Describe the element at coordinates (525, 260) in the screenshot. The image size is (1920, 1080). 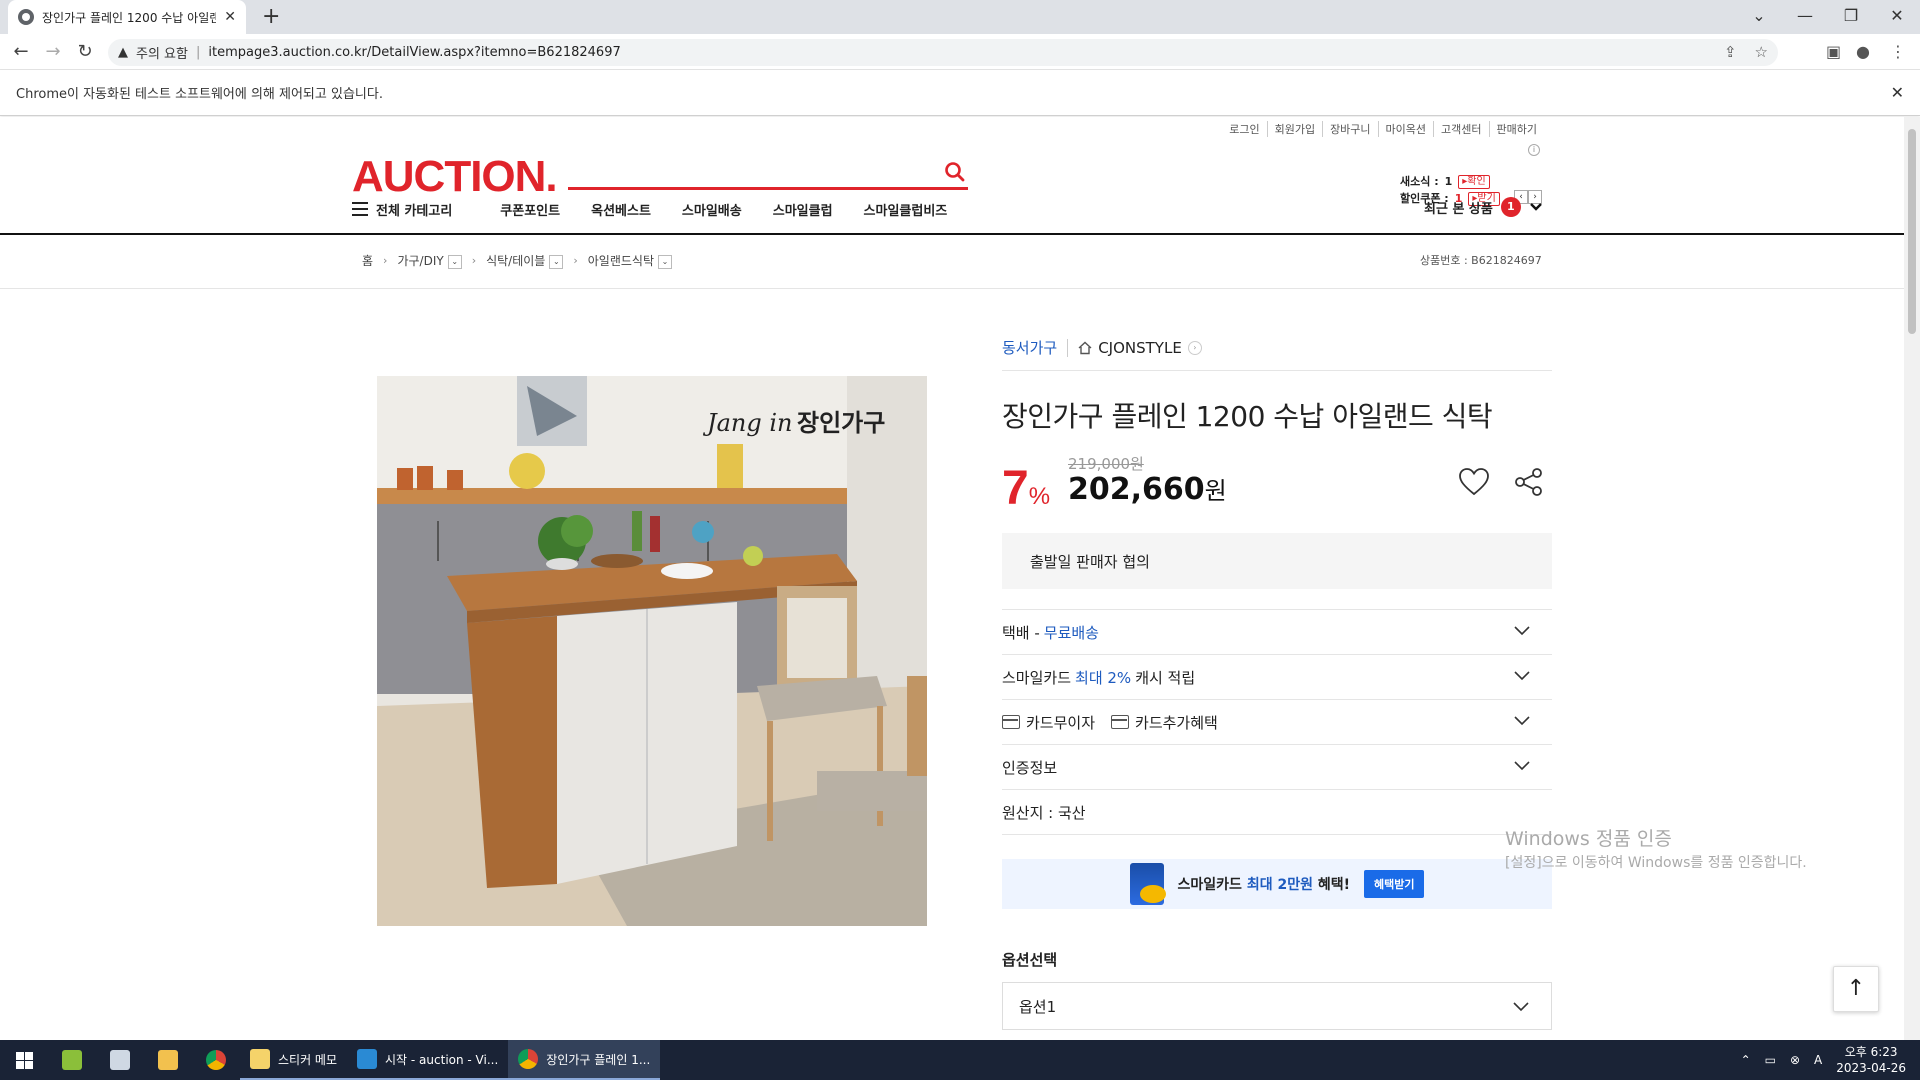
I see `breadcrumb-table: 식탁/테이블 ⌄` at that location.